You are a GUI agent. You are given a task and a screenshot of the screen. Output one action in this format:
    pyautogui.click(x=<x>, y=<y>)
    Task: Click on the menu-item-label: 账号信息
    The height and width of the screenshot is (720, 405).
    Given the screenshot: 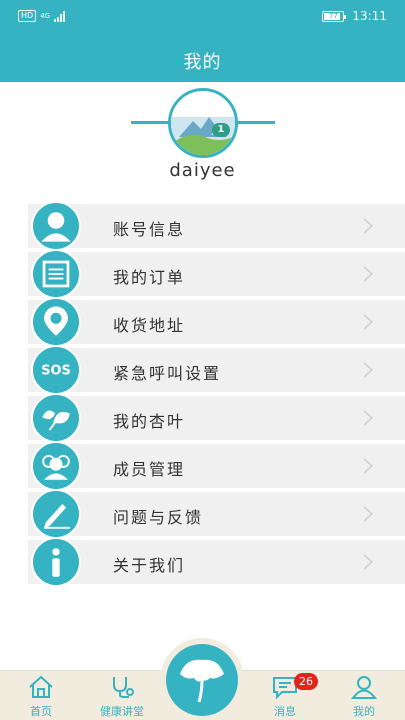 What is the action you would take?
    pyautogui.click(x=149, y=229)
    